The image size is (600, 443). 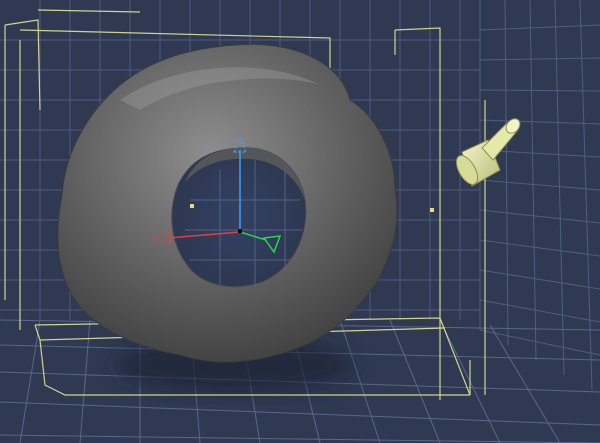 What do you see at coordinates (432, 210) in the screenshot?
I see `pivot-marker-right` at bounding box center [432, 210].